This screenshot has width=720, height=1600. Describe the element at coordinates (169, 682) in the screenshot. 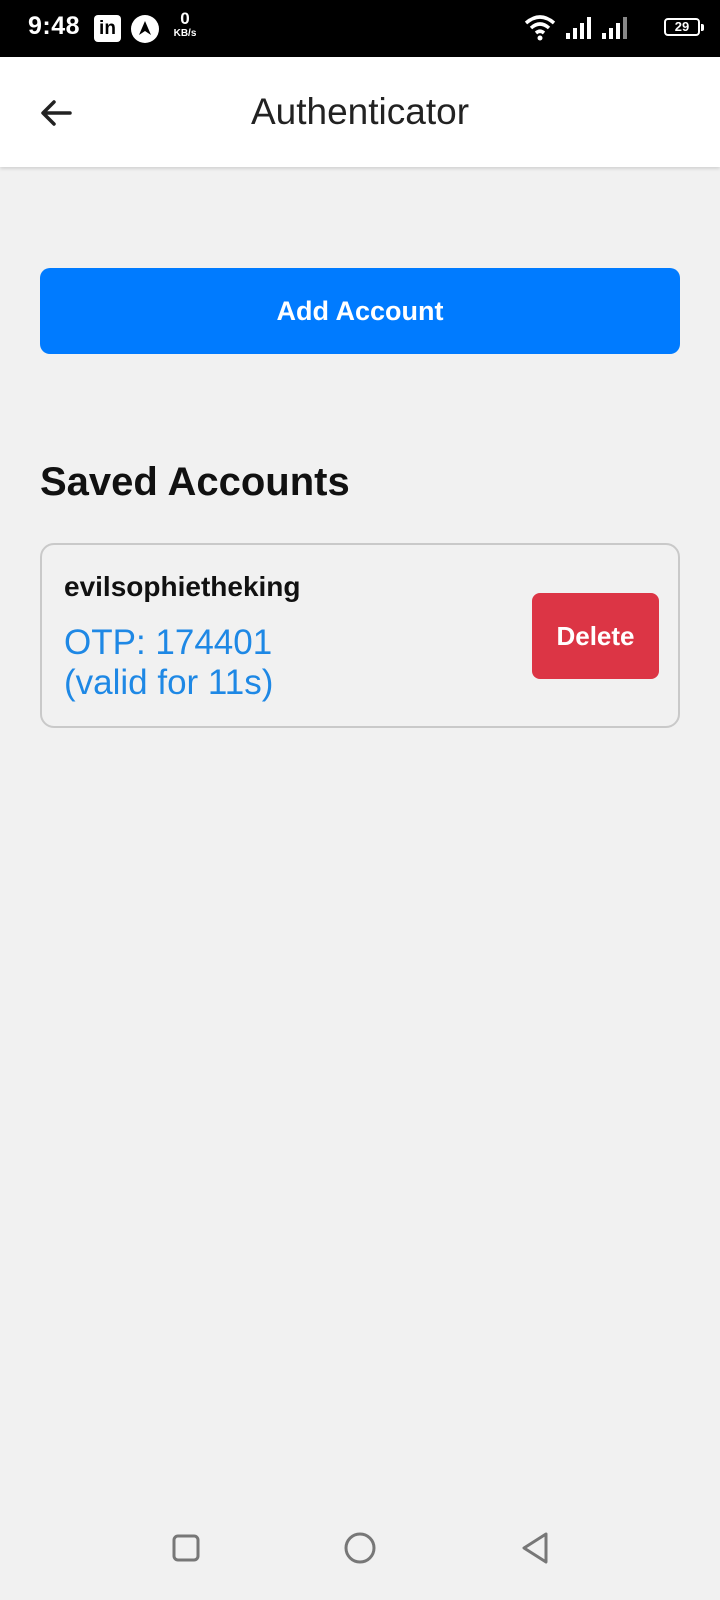

I see `otp-validity: (valid for 11s)` at that location.